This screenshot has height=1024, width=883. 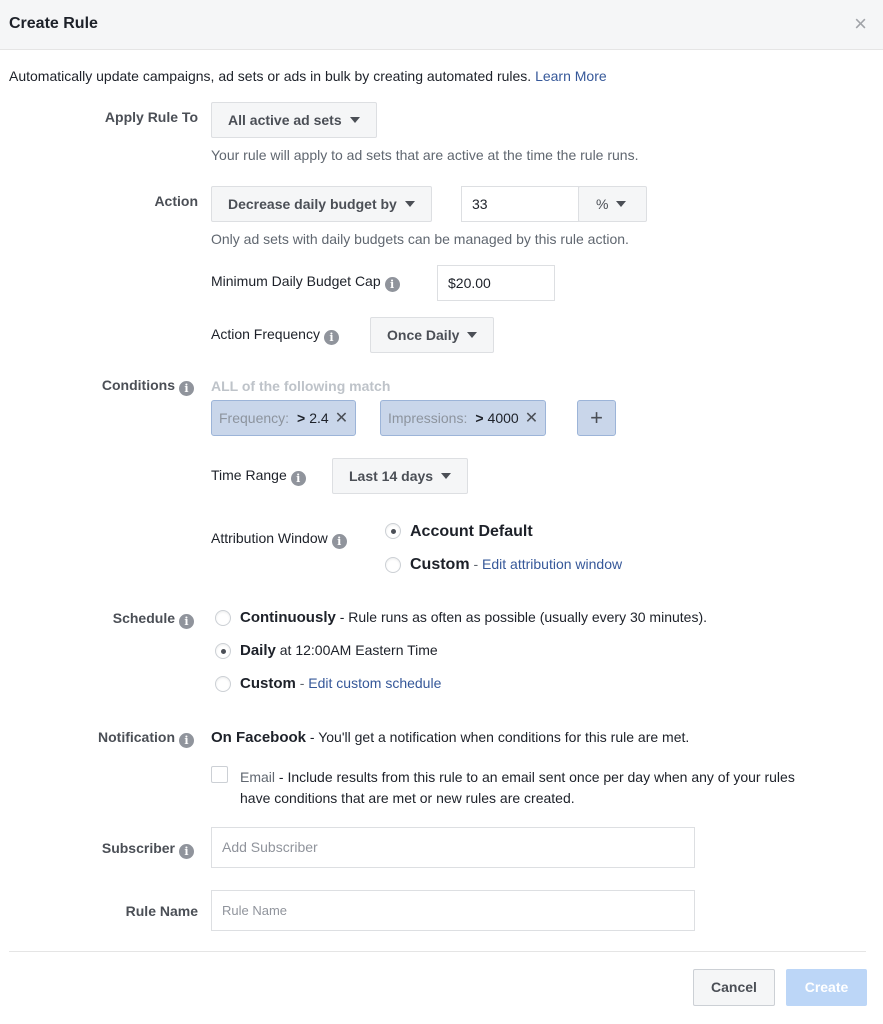 I want to click on condition-chip-frequency: Frequency: >2.4 ✕, so click(x=284, y=418).